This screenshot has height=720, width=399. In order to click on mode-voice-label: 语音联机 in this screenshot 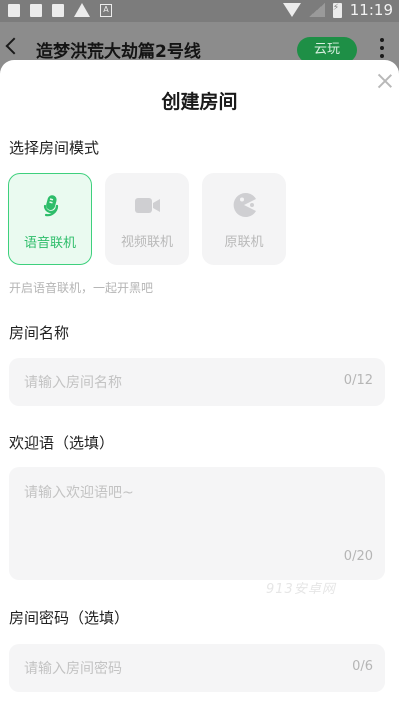, I will do `click(49, 243)`.